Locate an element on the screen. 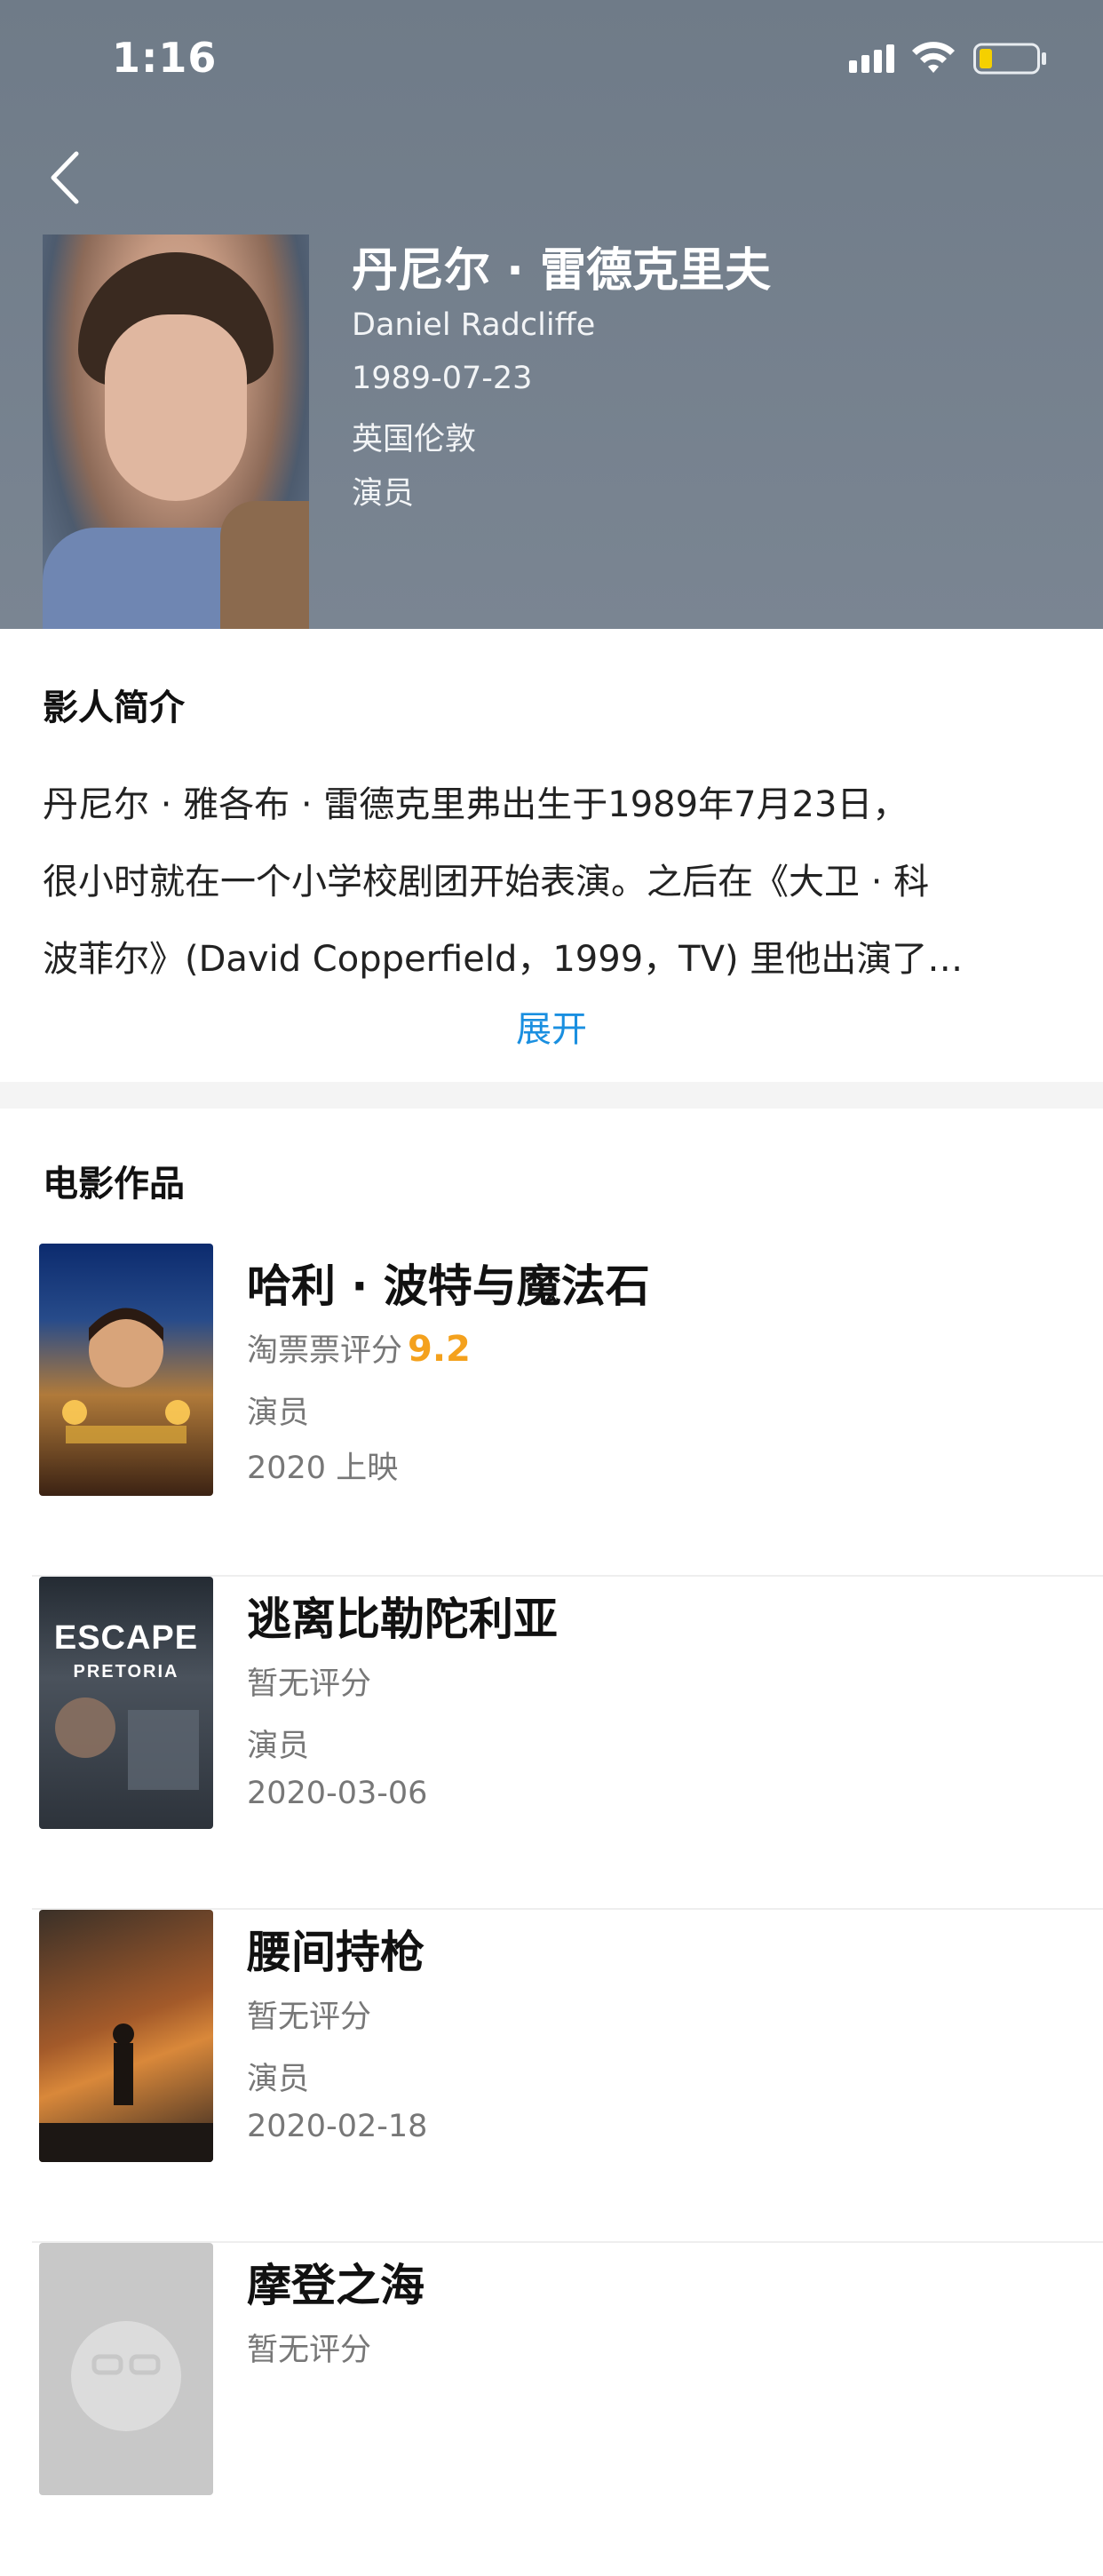 The height and width of the screenshot is (2576, 1103). intro-line: 很小时就在一个小学校剧团开始表演。之后在《大卫 · 科 is located at coordinates (486, 882).